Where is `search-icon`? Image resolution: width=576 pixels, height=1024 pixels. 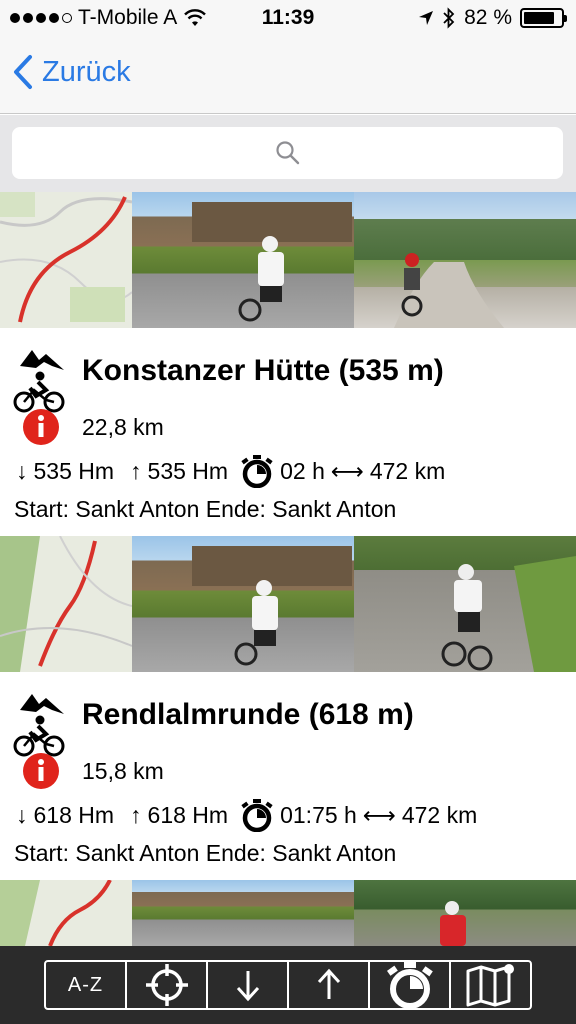
search-icon is located at coordinates (287, 153).